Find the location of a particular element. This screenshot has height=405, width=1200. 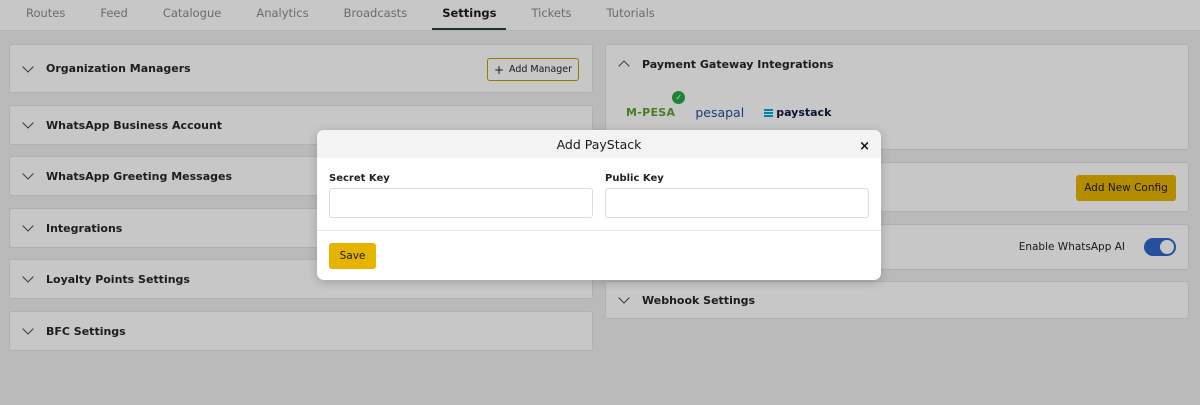

secret-key-input is located at coordinates (461, 203).